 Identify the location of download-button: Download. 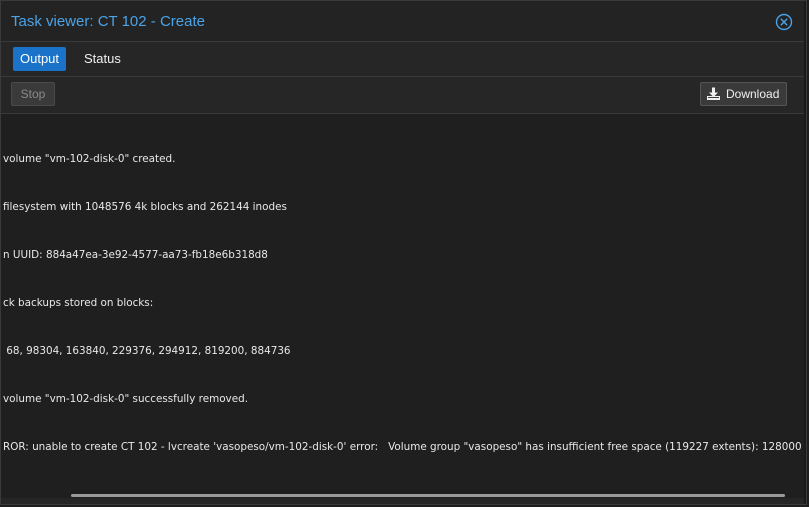
(743, 94).